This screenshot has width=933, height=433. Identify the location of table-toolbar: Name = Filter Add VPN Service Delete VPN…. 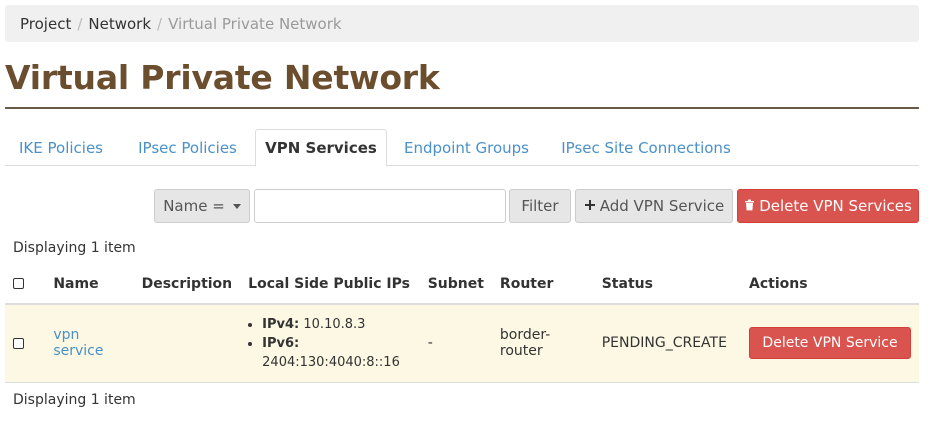
(466, 206).